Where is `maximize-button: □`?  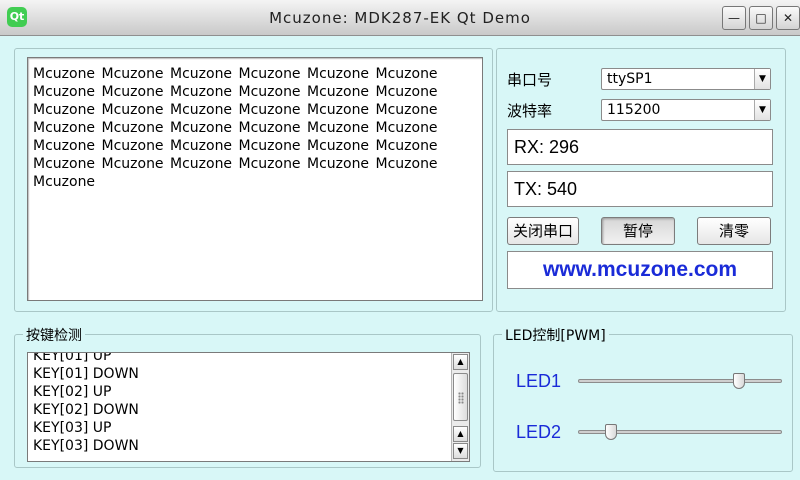
maximize-button: □ is located at coordinates (761, 18).